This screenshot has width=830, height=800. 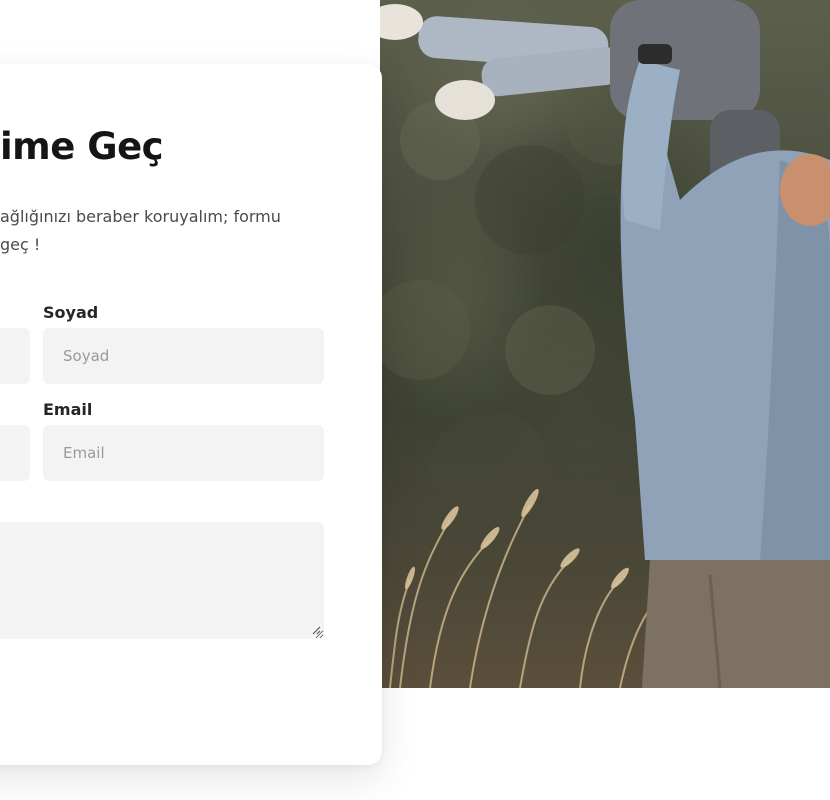 What do you see at coordinates (82, 146) in the screenshot?
I see `form-title: ime Geç` at bounding box center [82, 146].